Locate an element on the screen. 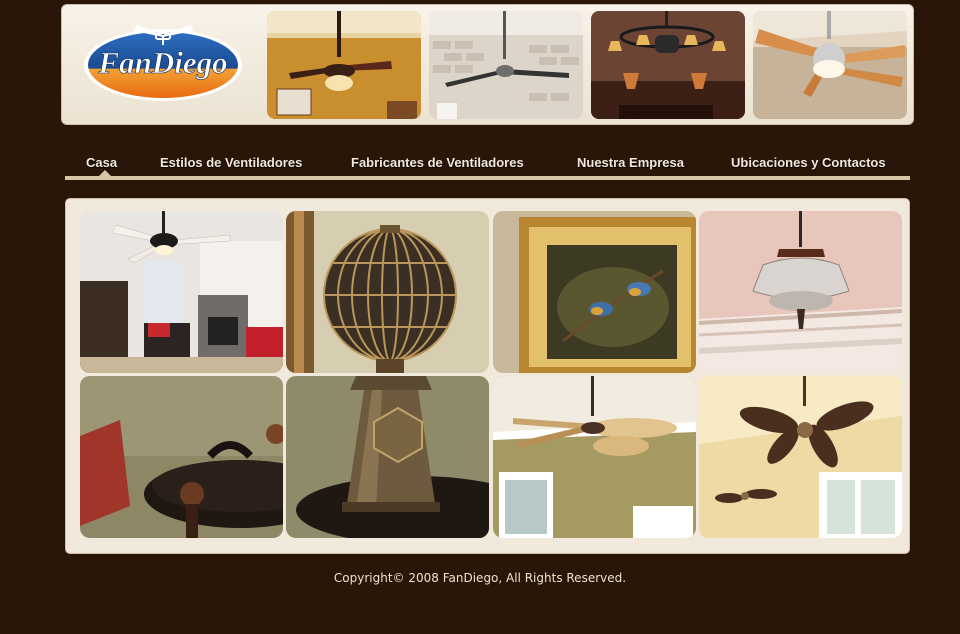 The width and height of the screenshot is (960, 634). logo-graphic: FanDiego is located at coordinates (163, 62).